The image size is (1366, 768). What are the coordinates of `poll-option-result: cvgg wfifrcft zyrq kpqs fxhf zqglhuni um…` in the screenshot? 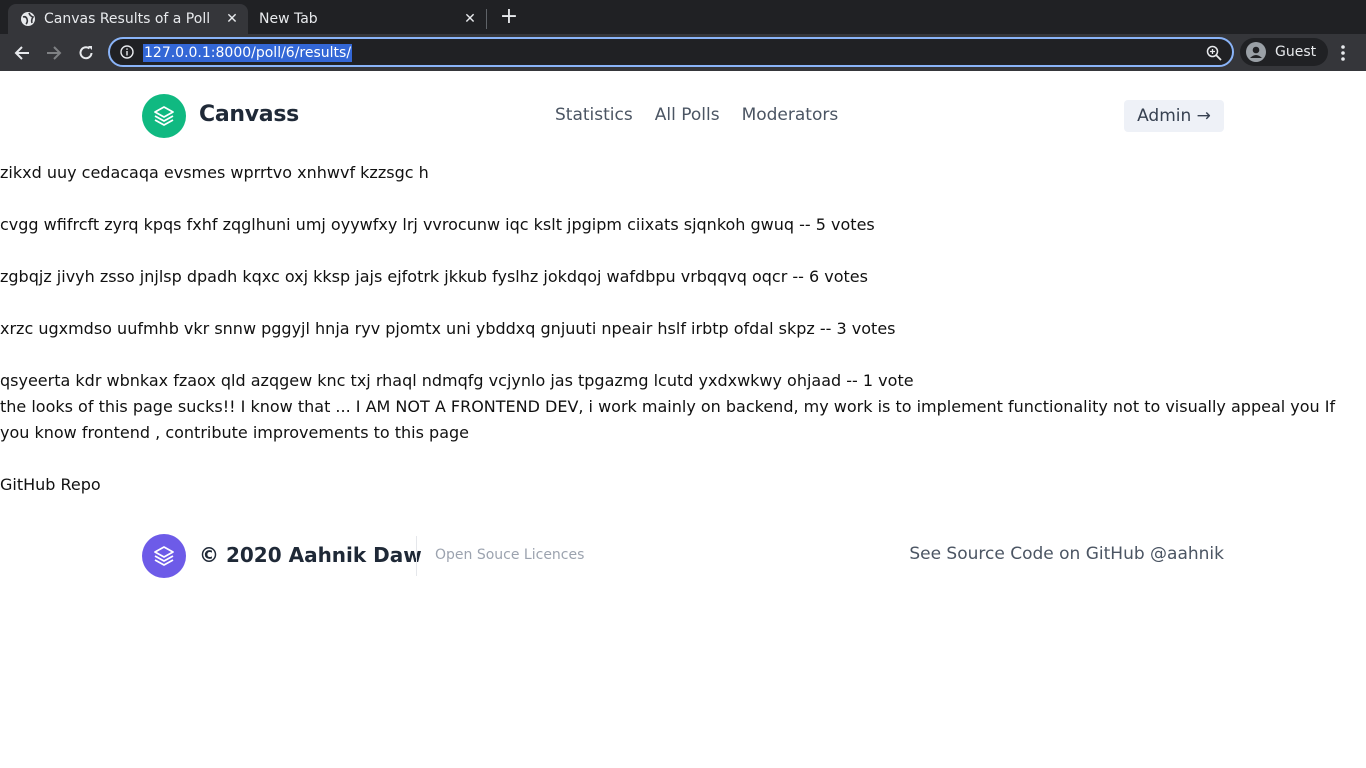 It's located at (437, 224).